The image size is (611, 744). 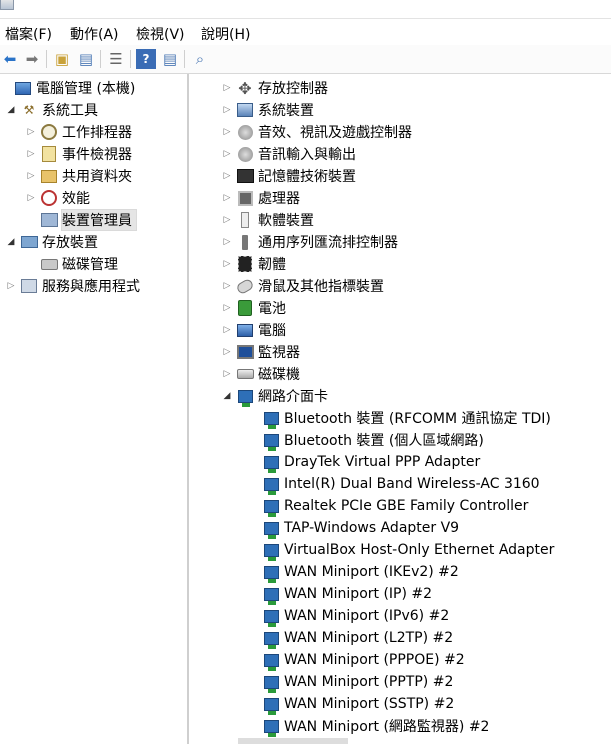 I want to click on device-category: ◢ 網路介面卡, so click(x=275, y=396).